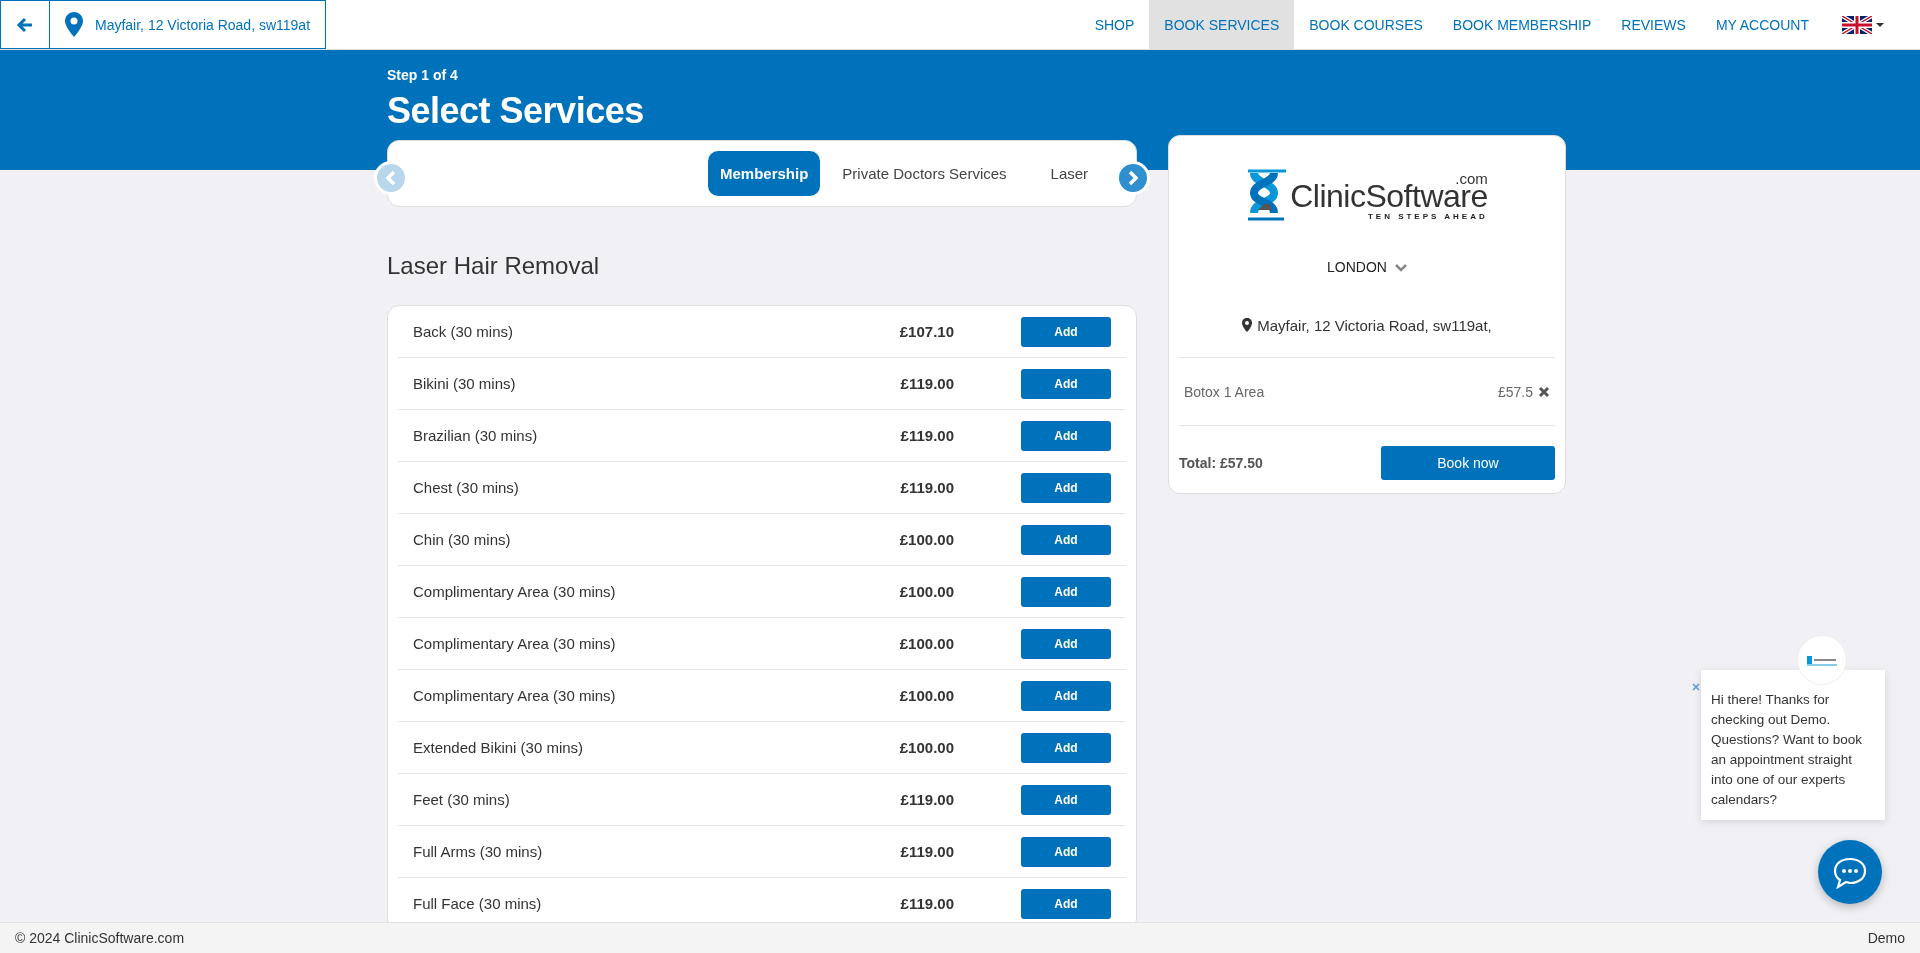  I want to click on service-name: Brazilian (30 mins), so click(475, 435).